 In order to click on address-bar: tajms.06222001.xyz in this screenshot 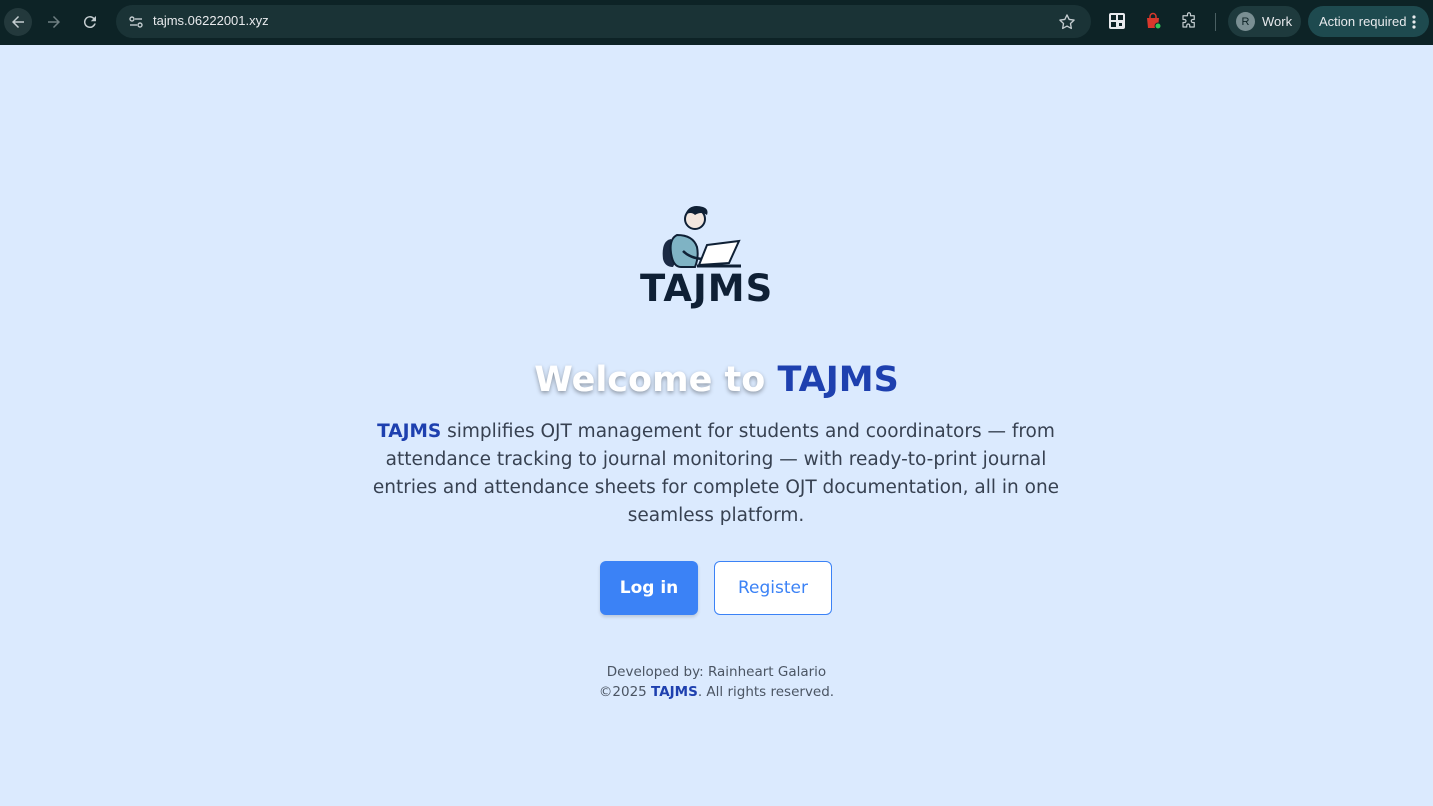, I will do `click(603, 21)`.